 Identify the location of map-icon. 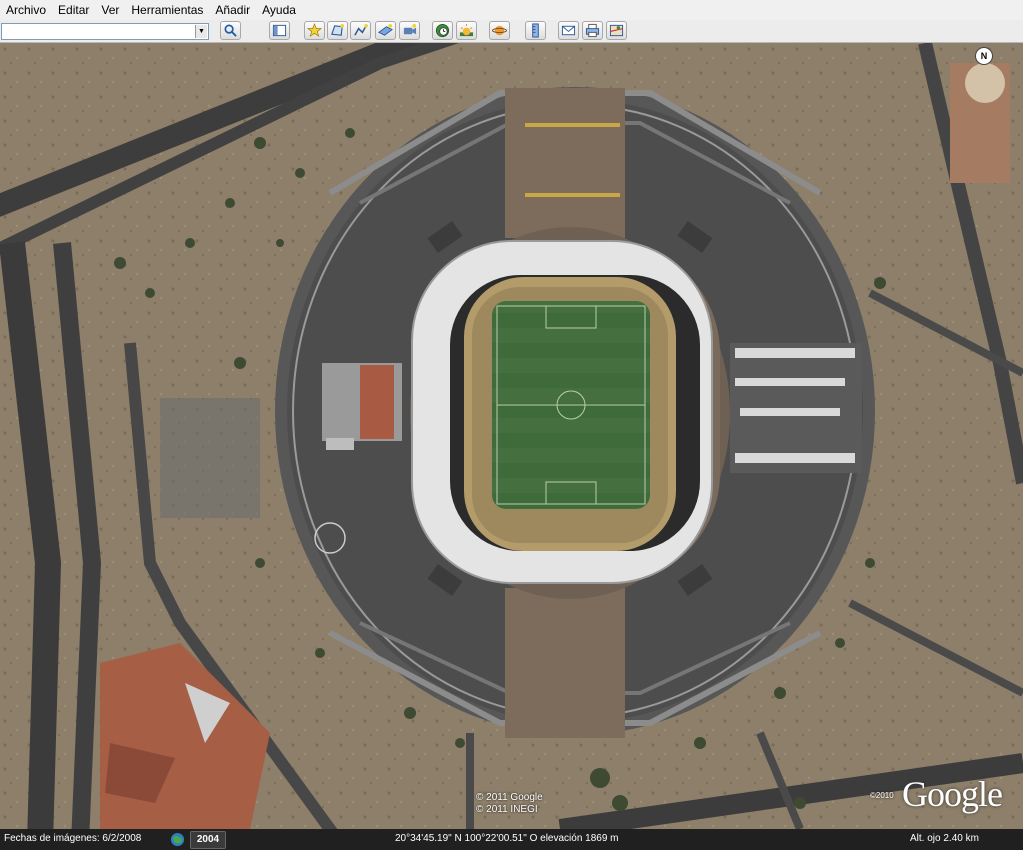
(616, 30).